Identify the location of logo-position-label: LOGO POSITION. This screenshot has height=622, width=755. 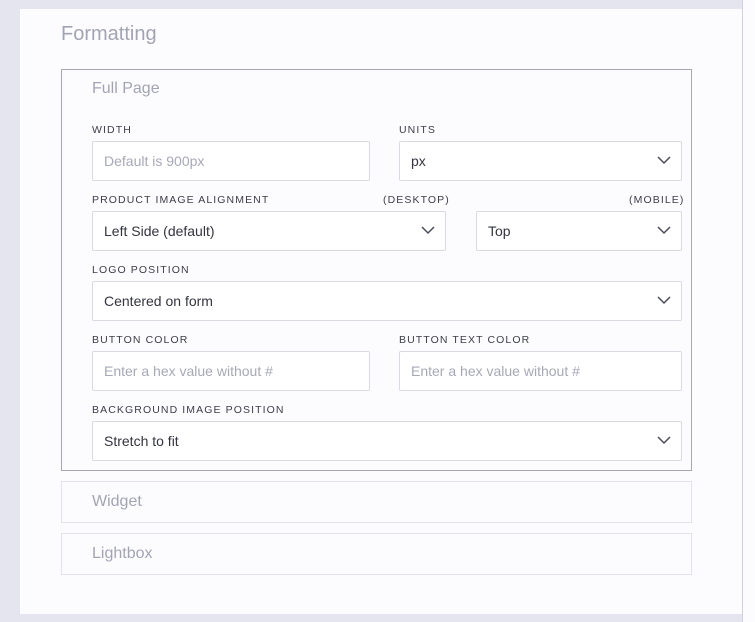
(141, 270).